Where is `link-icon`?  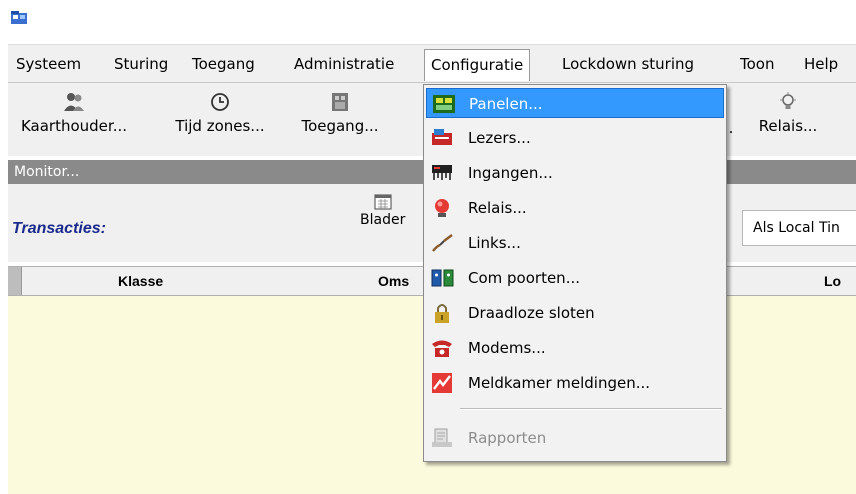
link-icon is located at coordinates (442, 243).